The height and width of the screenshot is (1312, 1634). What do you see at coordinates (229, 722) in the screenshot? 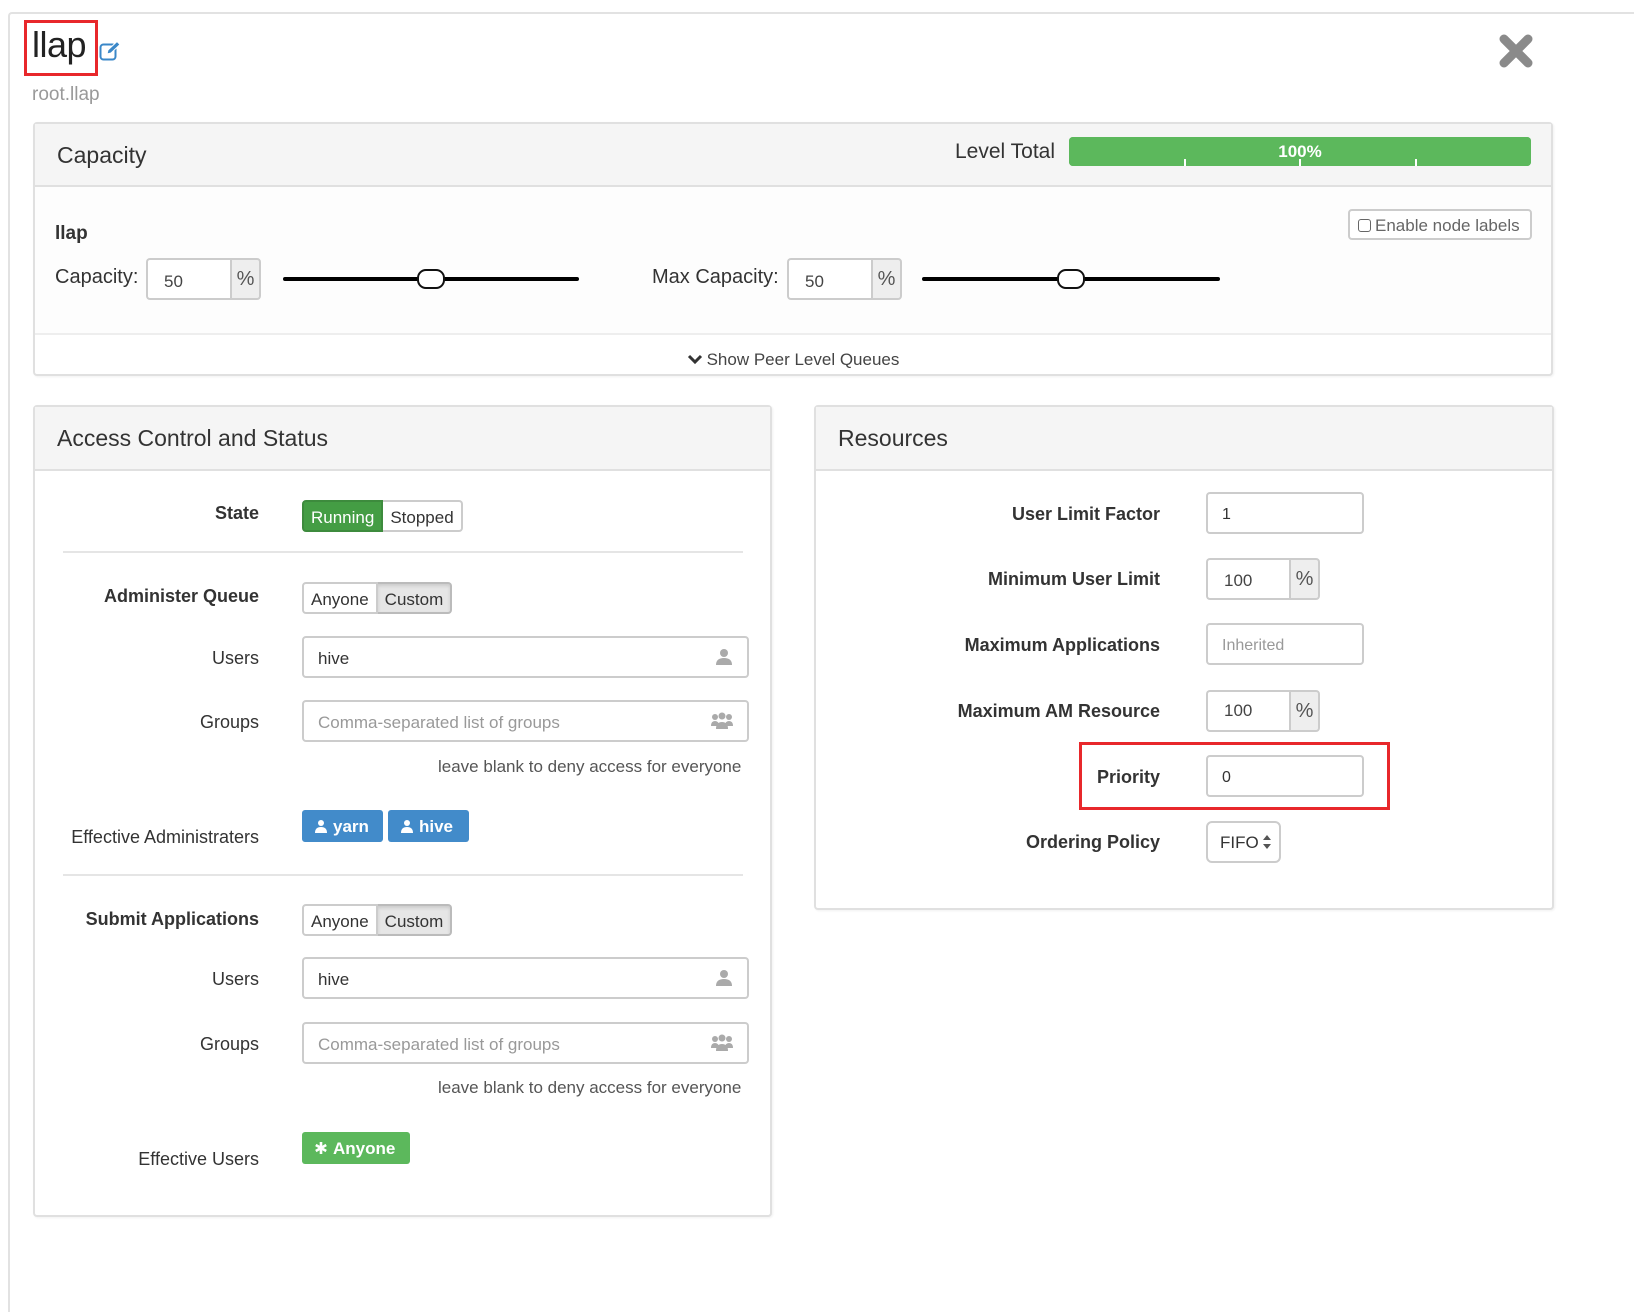
I see `administer-groups-label: Groups` at bounding box center [229, 722].